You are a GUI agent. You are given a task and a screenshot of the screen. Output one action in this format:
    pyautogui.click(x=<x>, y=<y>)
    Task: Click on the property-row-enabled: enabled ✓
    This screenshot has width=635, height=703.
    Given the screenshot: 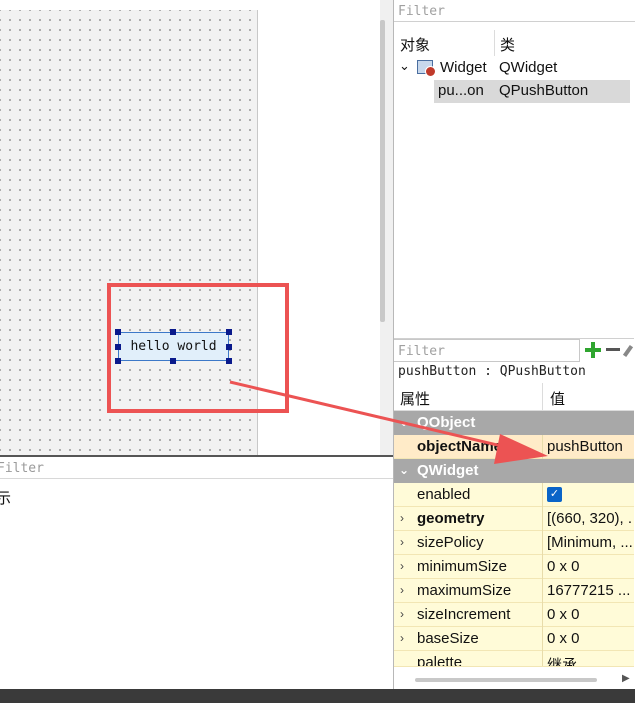 What is the action you would take?
    pyautogui.click(x=514, y=495)
    